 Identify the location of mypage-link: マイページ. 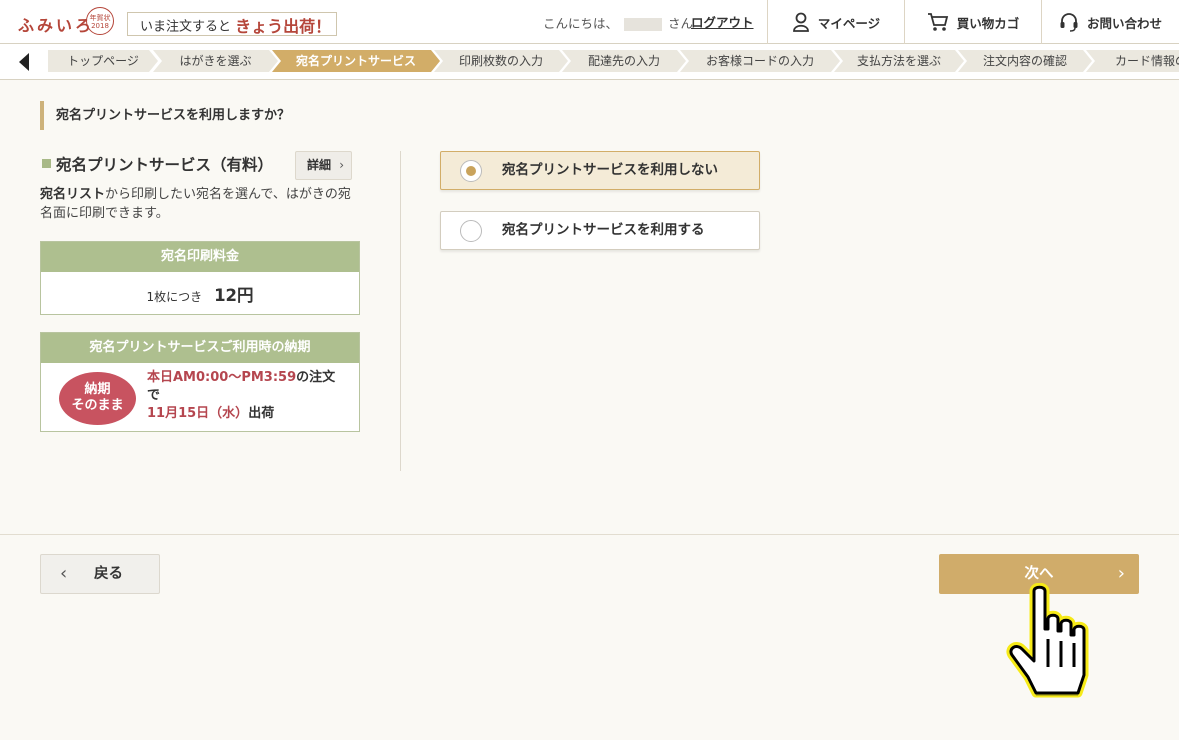
(835, 22).